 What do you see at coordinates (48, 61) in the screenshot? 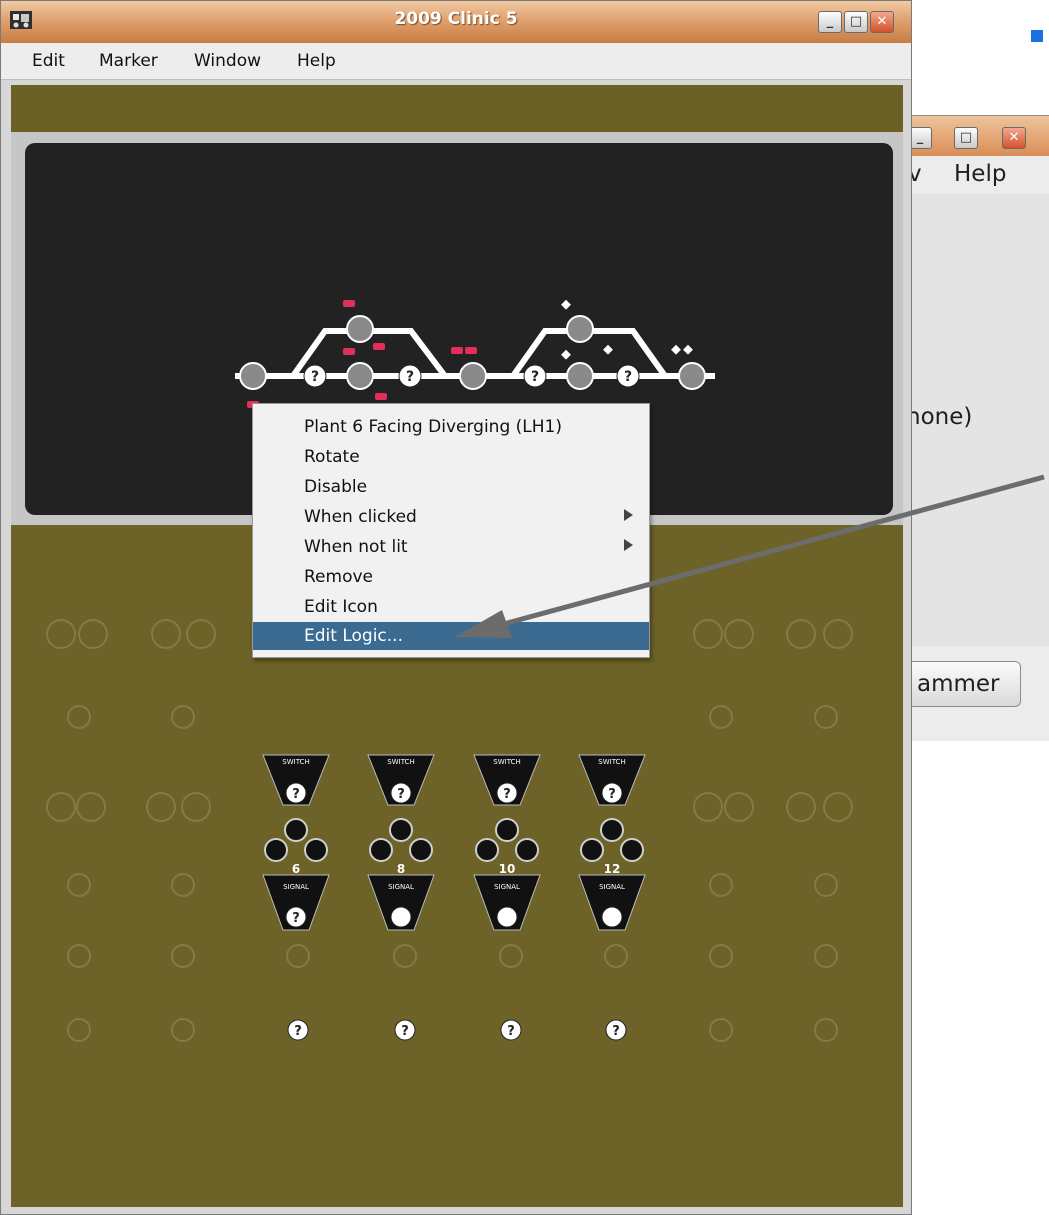
I see `menu-edit: Edit` at bounding box center [48, 61].